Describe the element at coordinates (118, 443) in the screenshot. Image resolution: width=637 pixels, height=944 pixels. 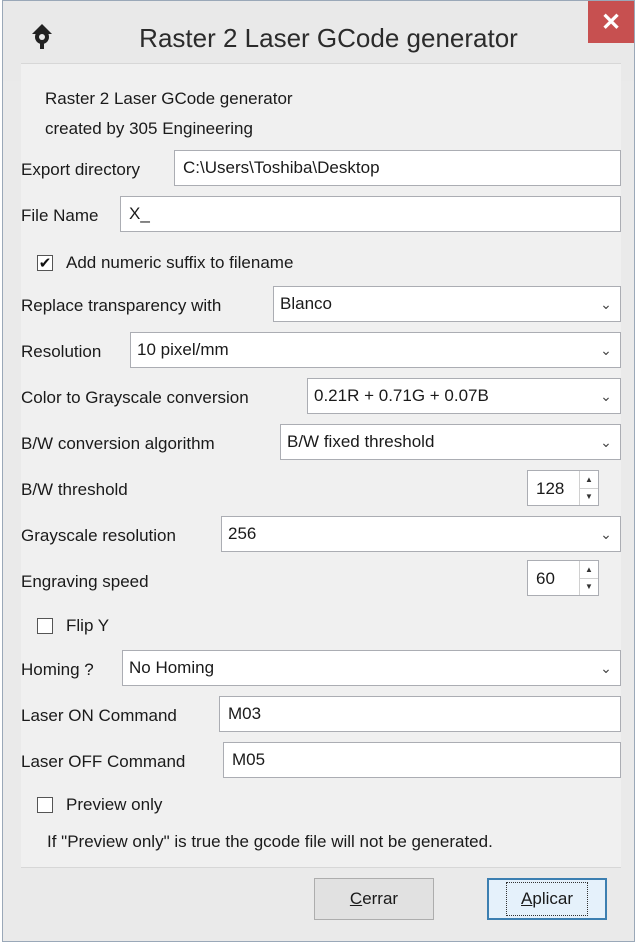
I see `bw-algorithm-label: B/W conversion algorithm` at that location.